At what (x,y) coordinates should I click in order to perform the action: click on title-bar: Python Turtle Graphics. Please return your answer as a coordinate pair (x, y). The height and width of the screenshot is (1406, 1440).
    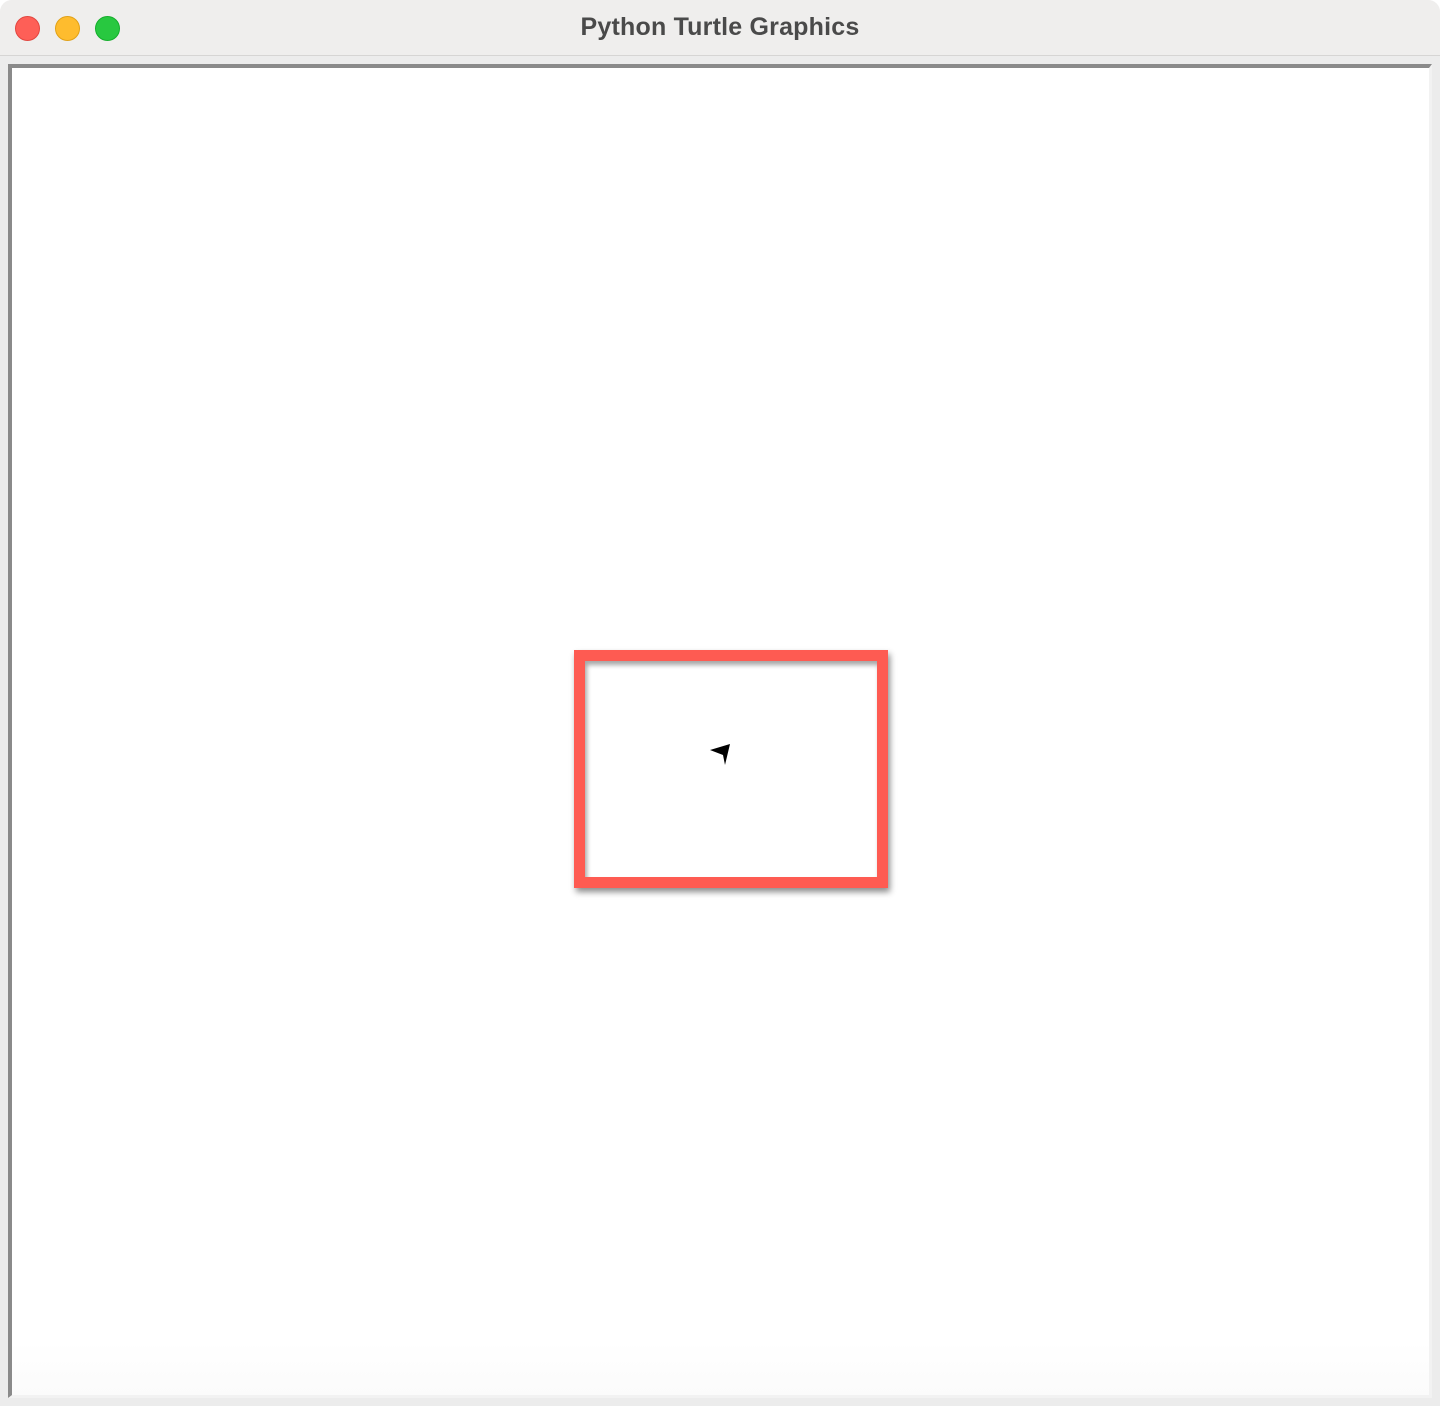
    Looking at the image, I should click on (720, 28).